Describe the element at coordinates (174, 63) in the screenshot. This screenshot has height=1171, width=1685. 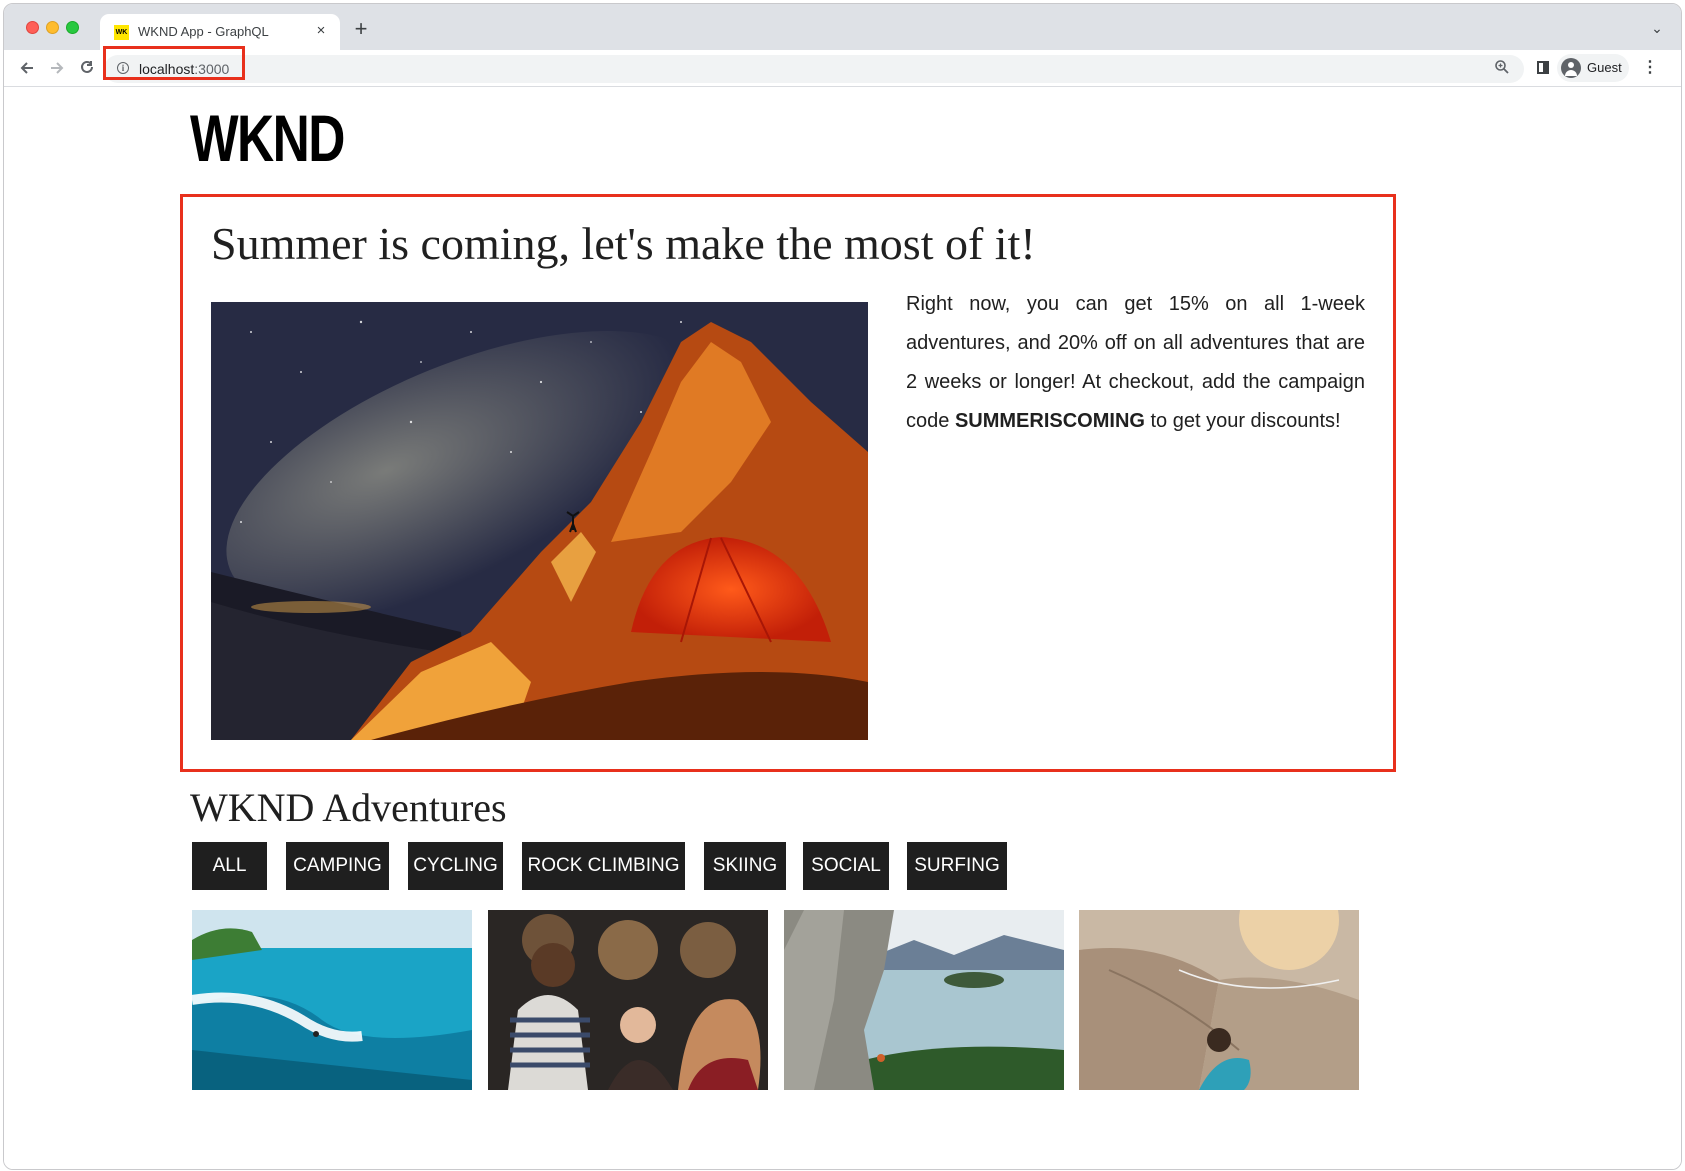
I see `url-highlight-box` at that location.